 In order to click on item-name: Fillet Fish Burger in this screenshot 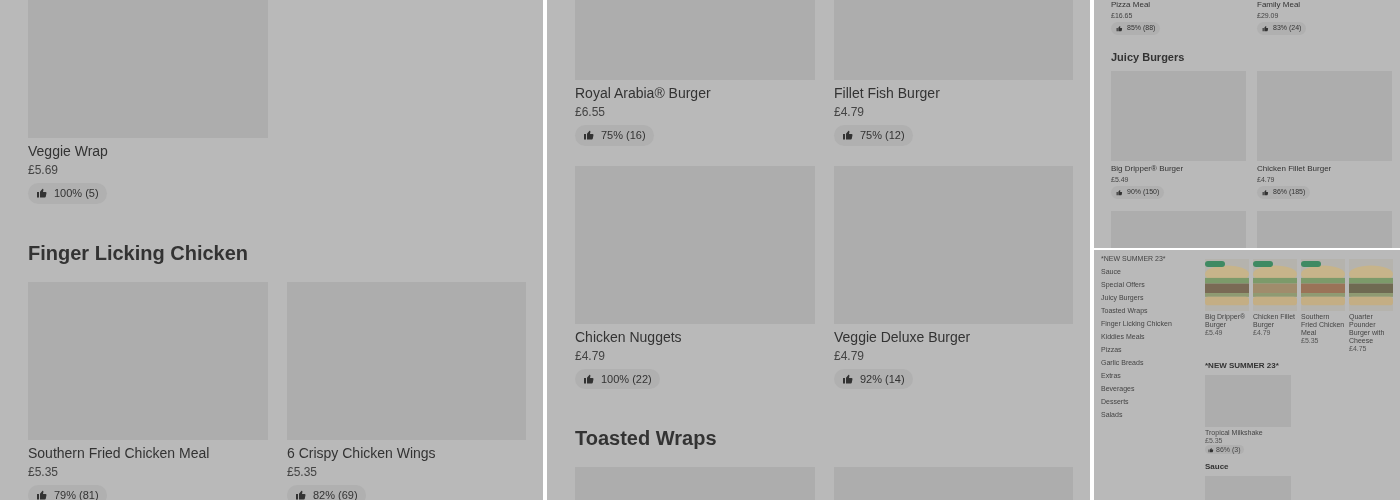, I will do `click(953, 93)`.